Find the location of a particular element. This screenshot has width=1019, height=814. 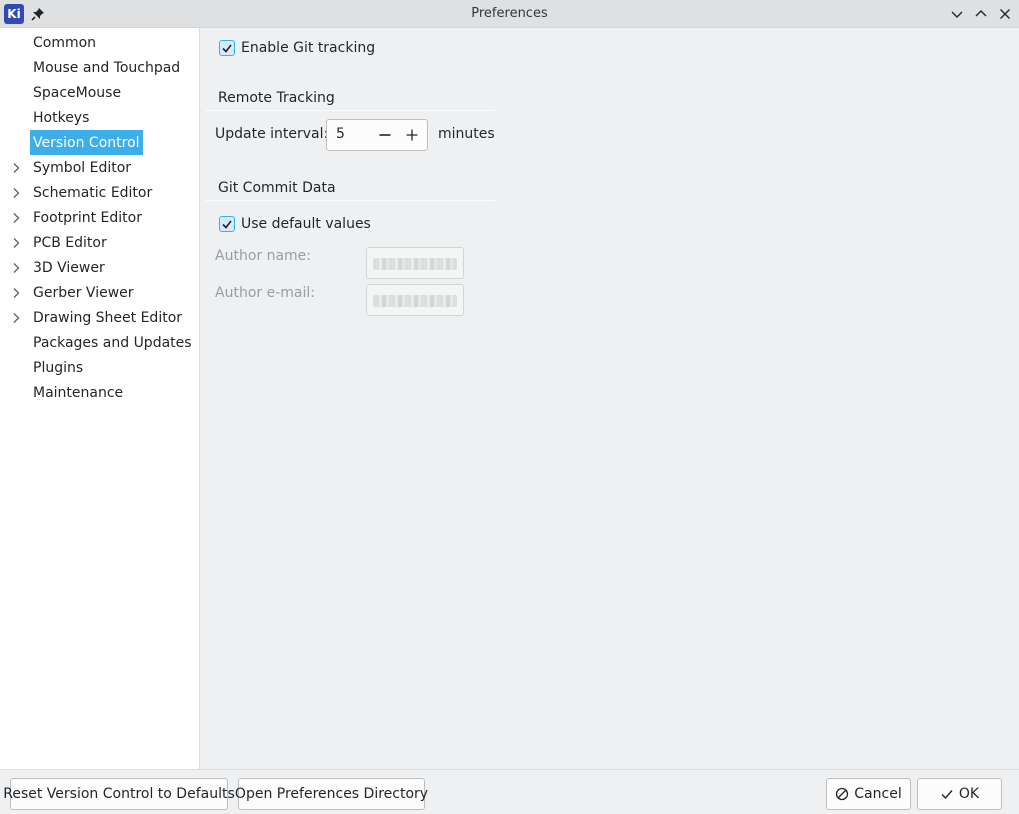

tree-item-3d-viewer: 3D Viewer is located at coordinates (69, 267).